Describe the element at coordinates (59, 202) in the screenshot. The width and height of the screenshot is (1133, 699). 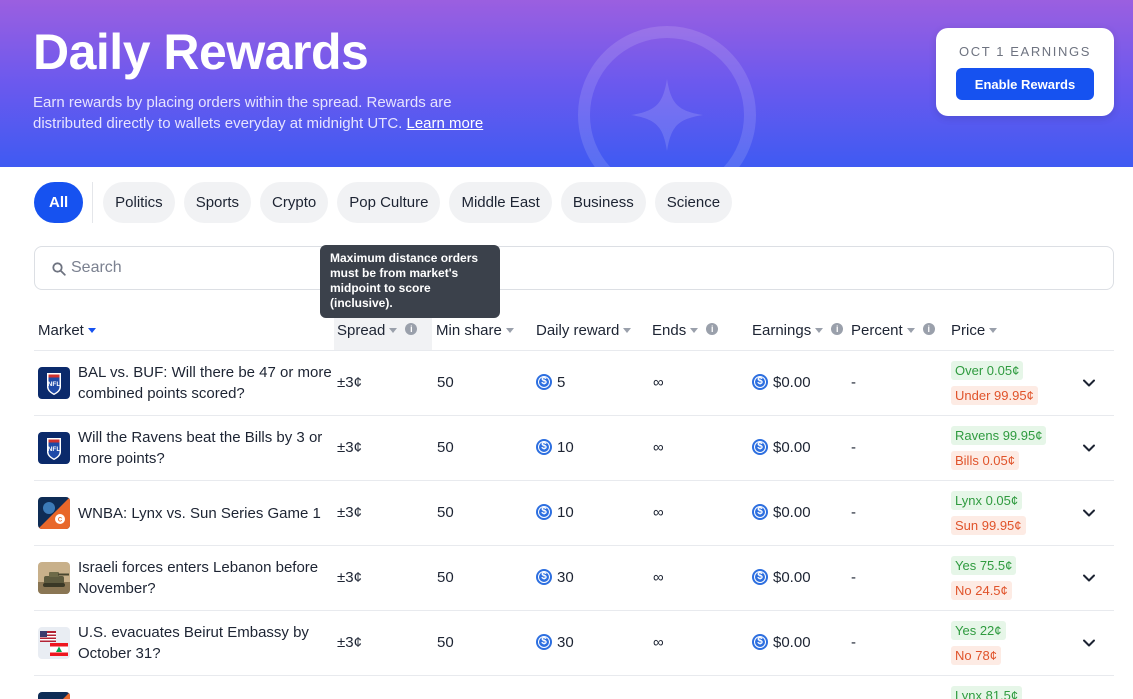
I see `category-all: All` at that location.